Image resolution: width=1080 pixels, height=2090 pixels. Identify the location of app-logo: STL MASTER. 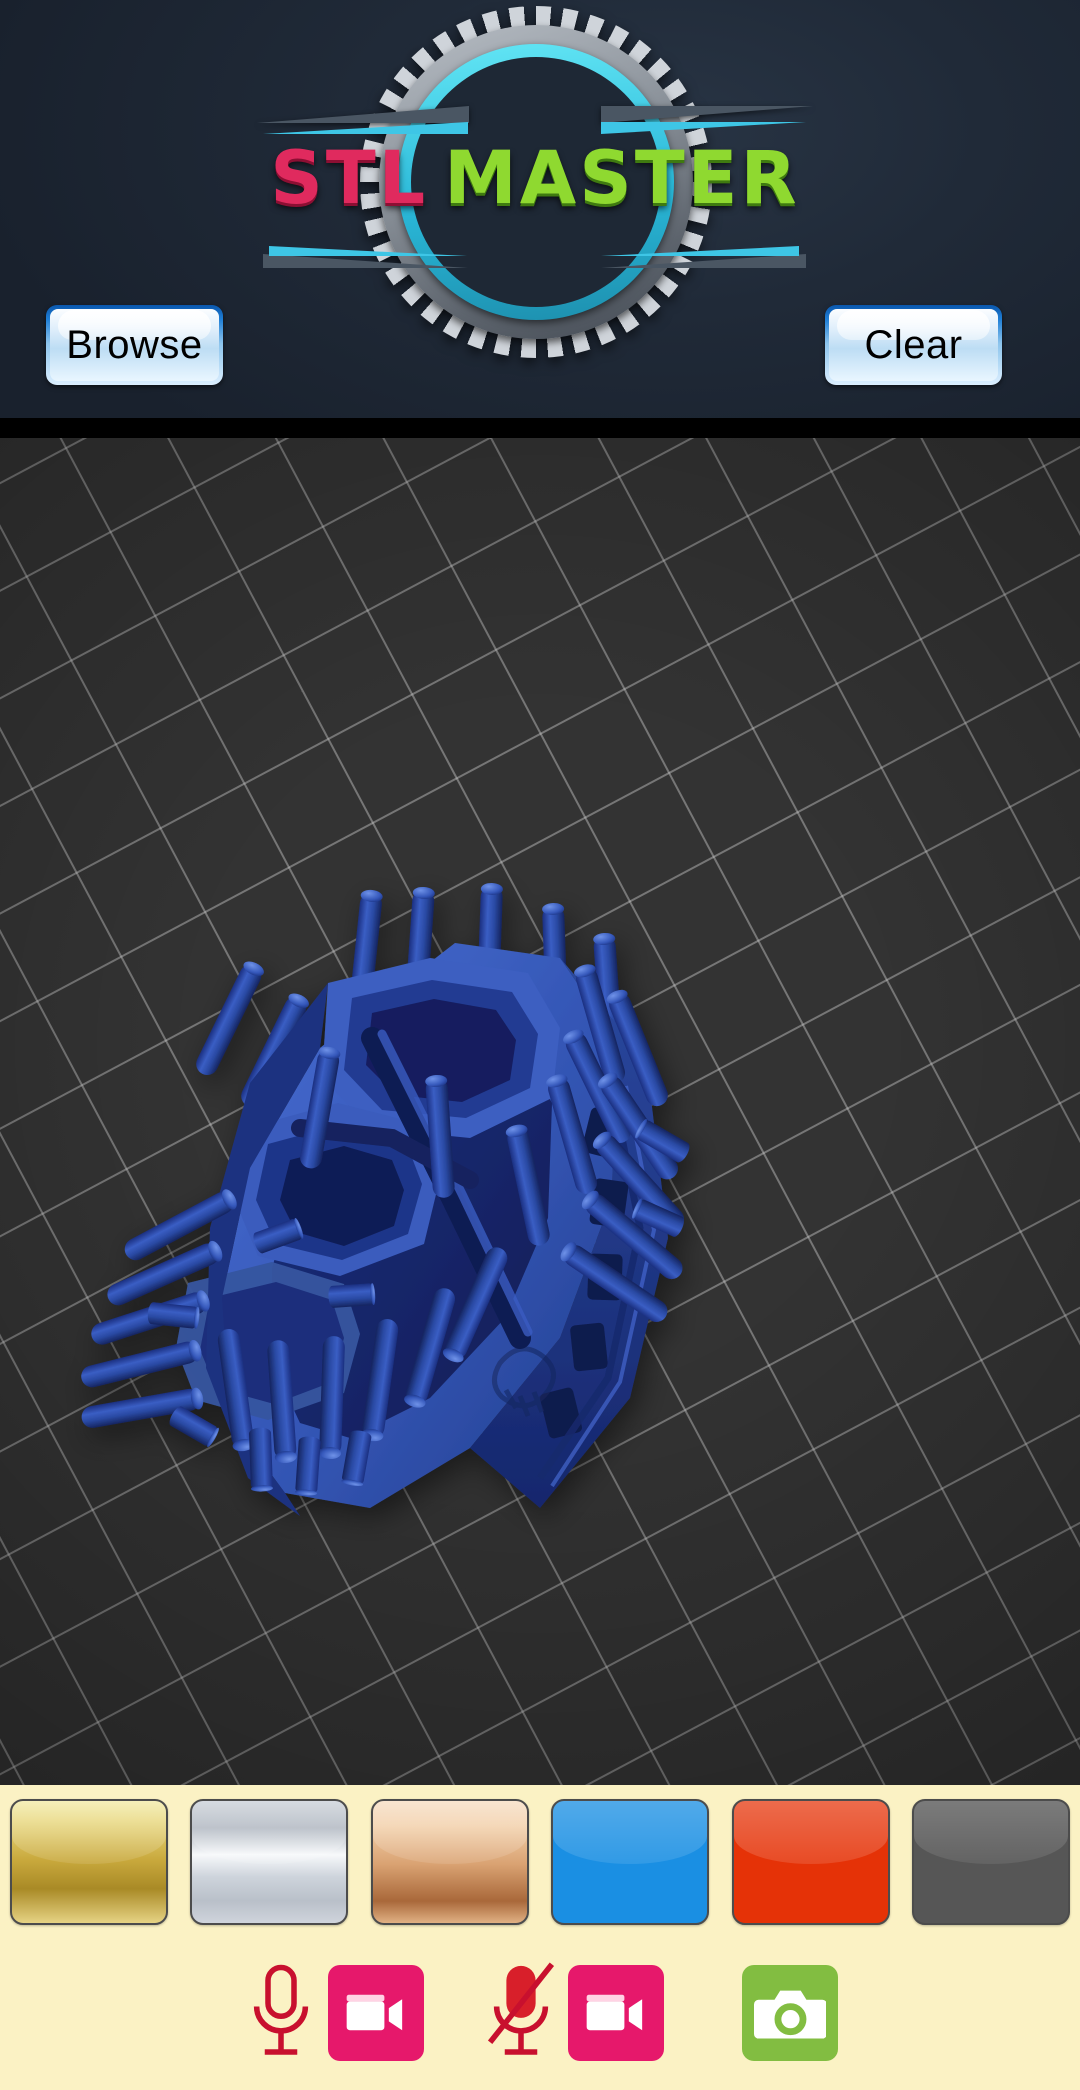
(535, 207).